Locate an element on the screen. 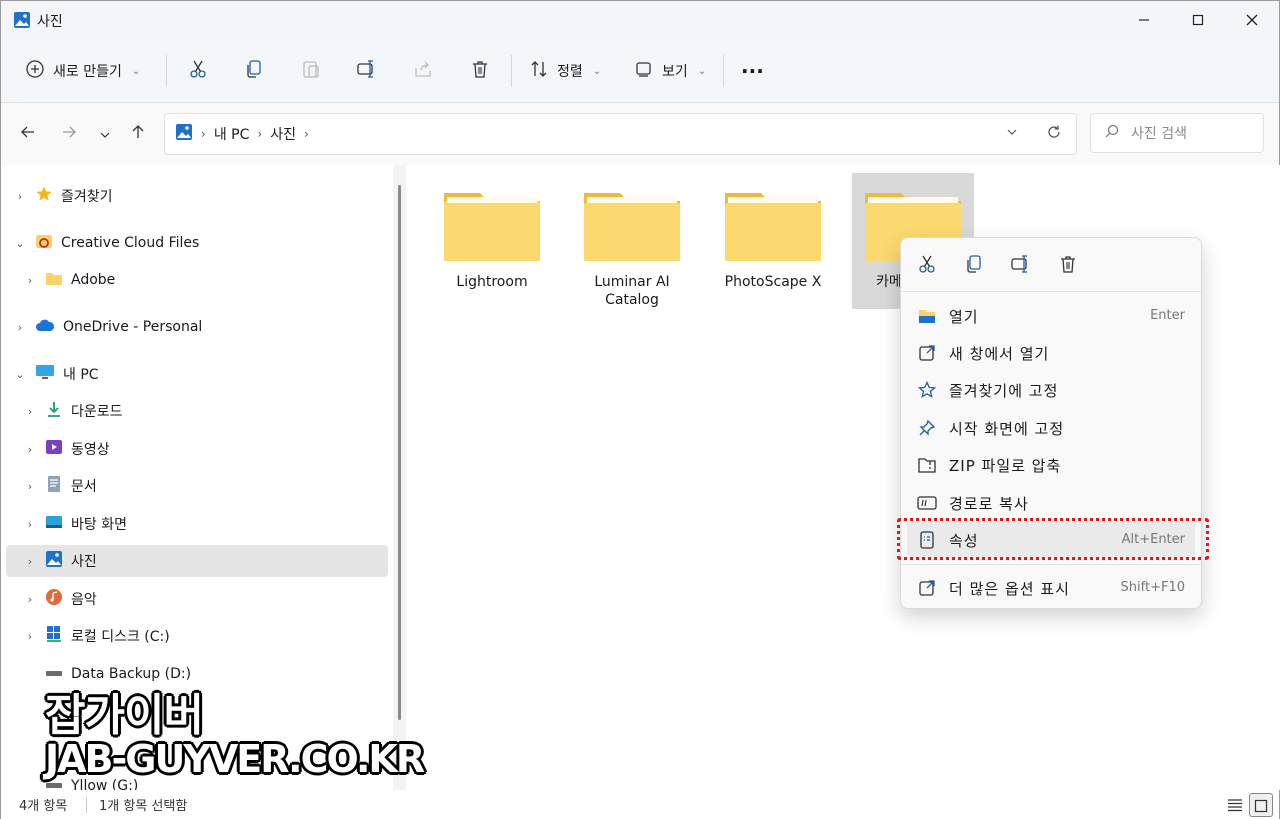 This screenshot has width=1280, height=819. copy-button is located at coordinates (254, 71).